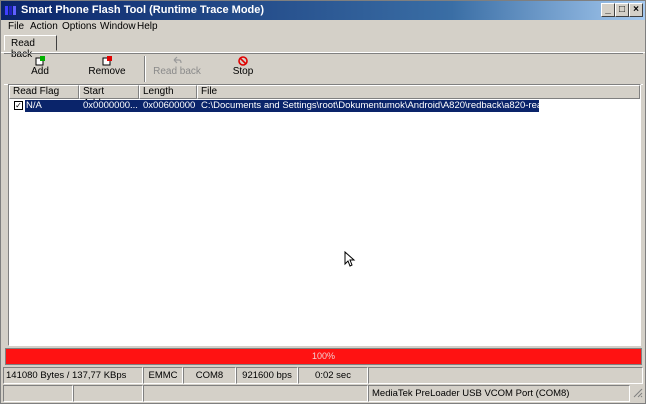  Describe the element at coordinates (636, 393) in the screenshot. I see `resize-grip-icon` at that location.